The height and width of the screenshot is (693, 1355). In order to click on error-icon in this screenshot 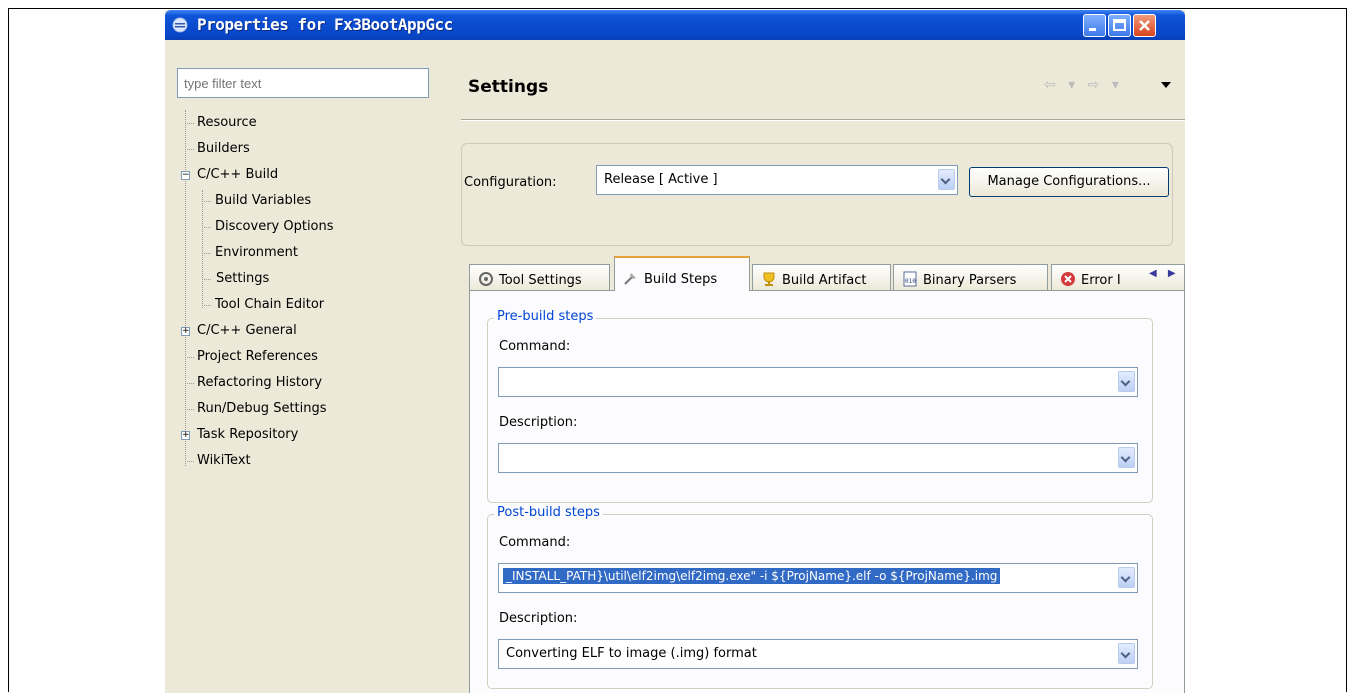, I will do `click(1068, 279)`.